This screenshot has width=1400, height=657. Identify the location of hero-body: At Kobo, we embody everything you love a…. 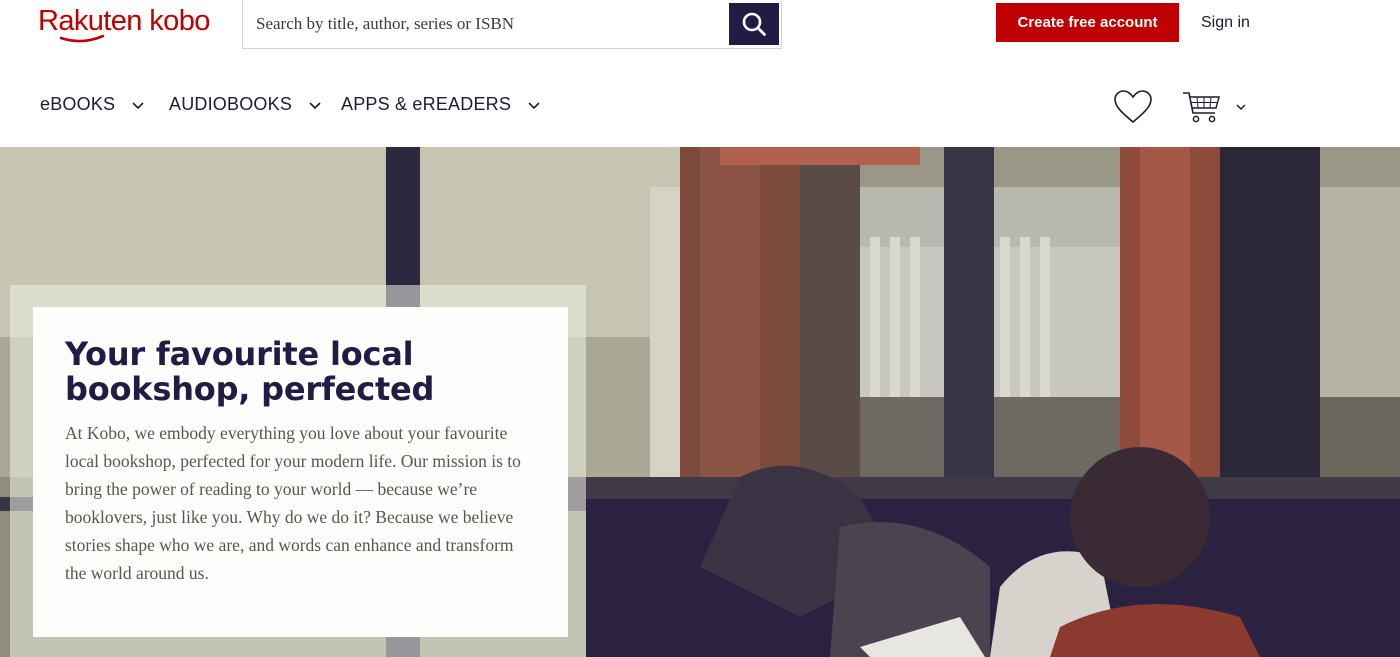
(293, 503).